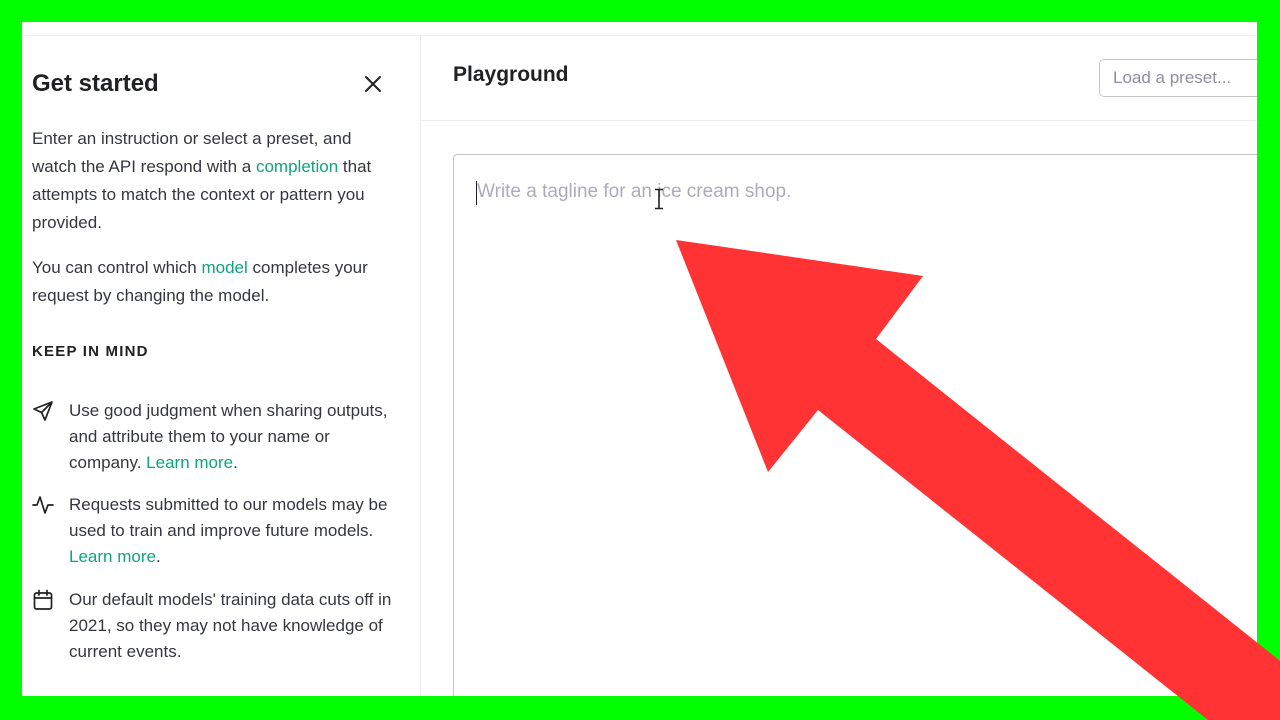 This screenshot has width=1280, height=720. I want to click on close-icon, so click(373, 84).